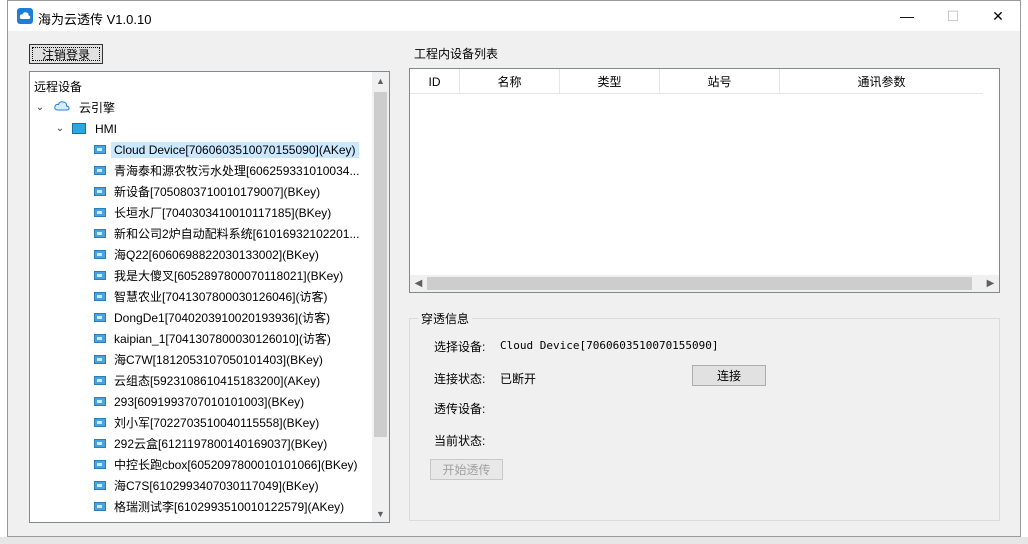 The image size is (1028, 544). I want to click on device-label: Cloud Device[7060603510070155090](AKey), so click(235, 149).